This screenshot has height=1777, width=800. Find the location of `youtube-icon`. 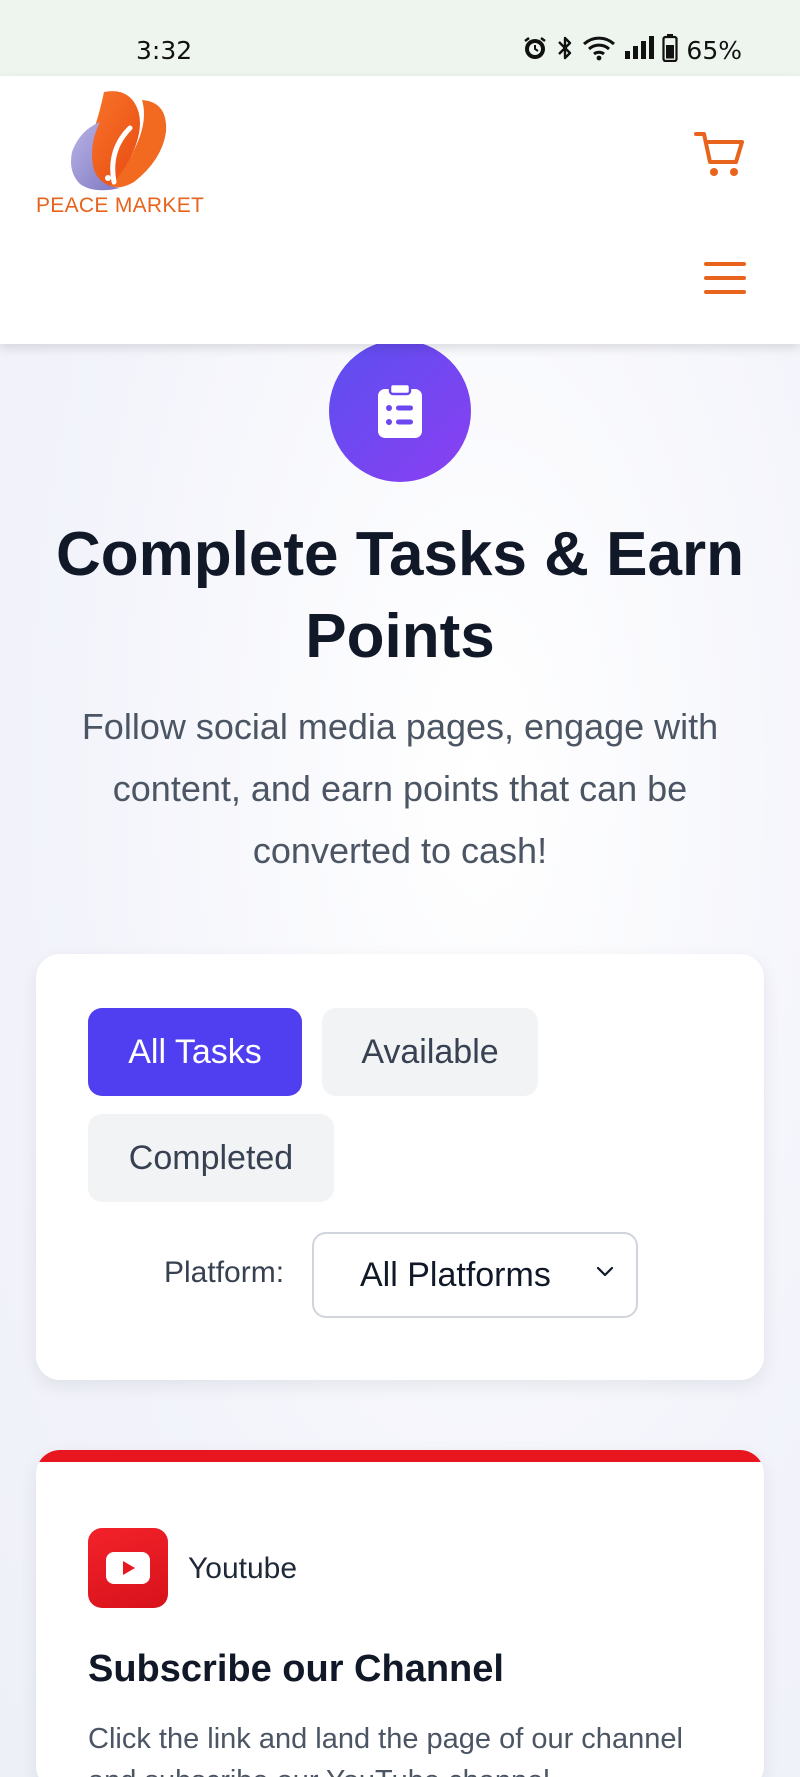

youtube-icon is located at coordinates (128, 1568).